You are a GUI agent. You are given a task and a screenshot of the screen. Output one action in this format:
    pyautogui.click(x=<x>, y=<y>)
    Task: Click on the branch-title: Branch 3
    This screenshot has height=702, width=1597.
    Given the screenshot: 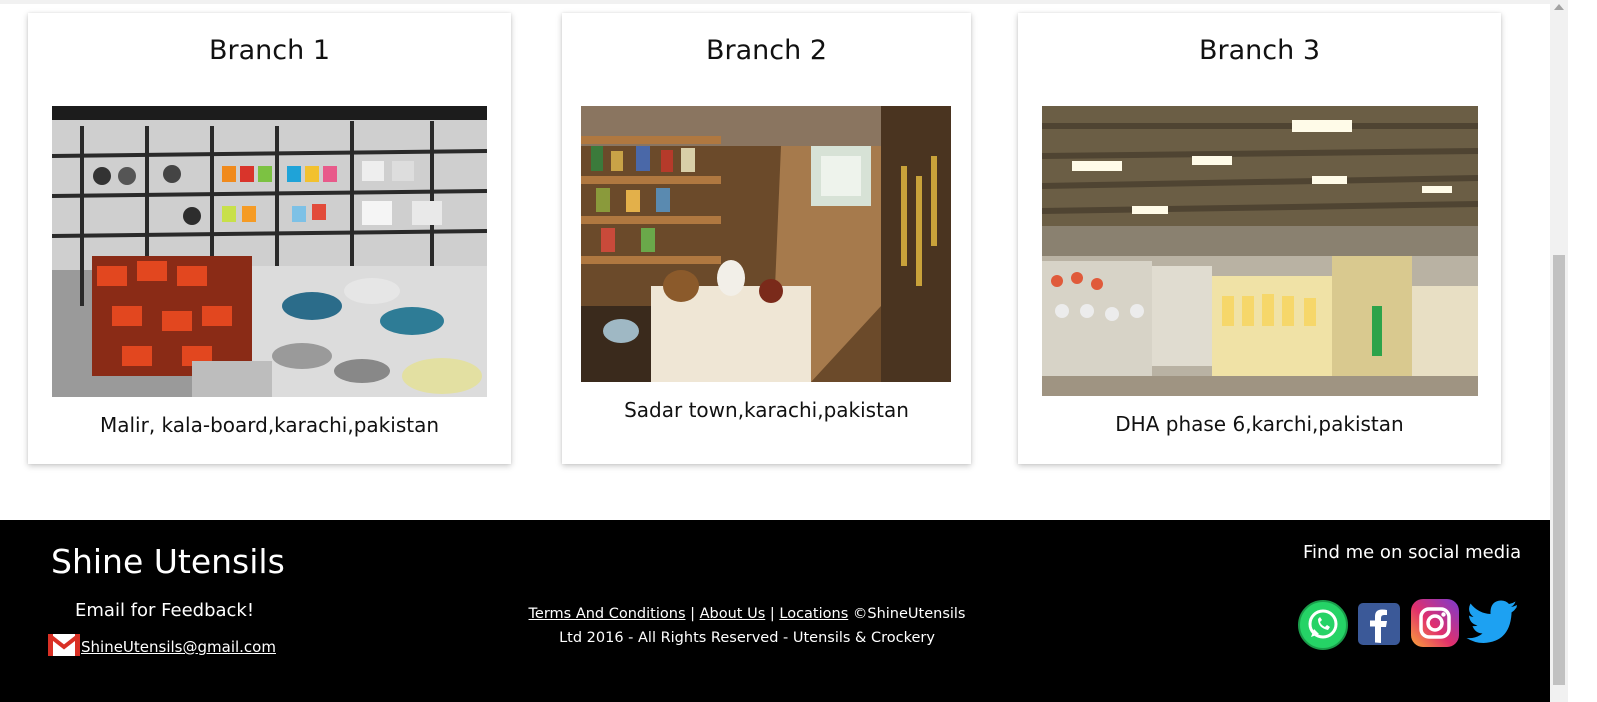 What is the action you would take?
    pyautogui.click(x=1259, y=50)
    